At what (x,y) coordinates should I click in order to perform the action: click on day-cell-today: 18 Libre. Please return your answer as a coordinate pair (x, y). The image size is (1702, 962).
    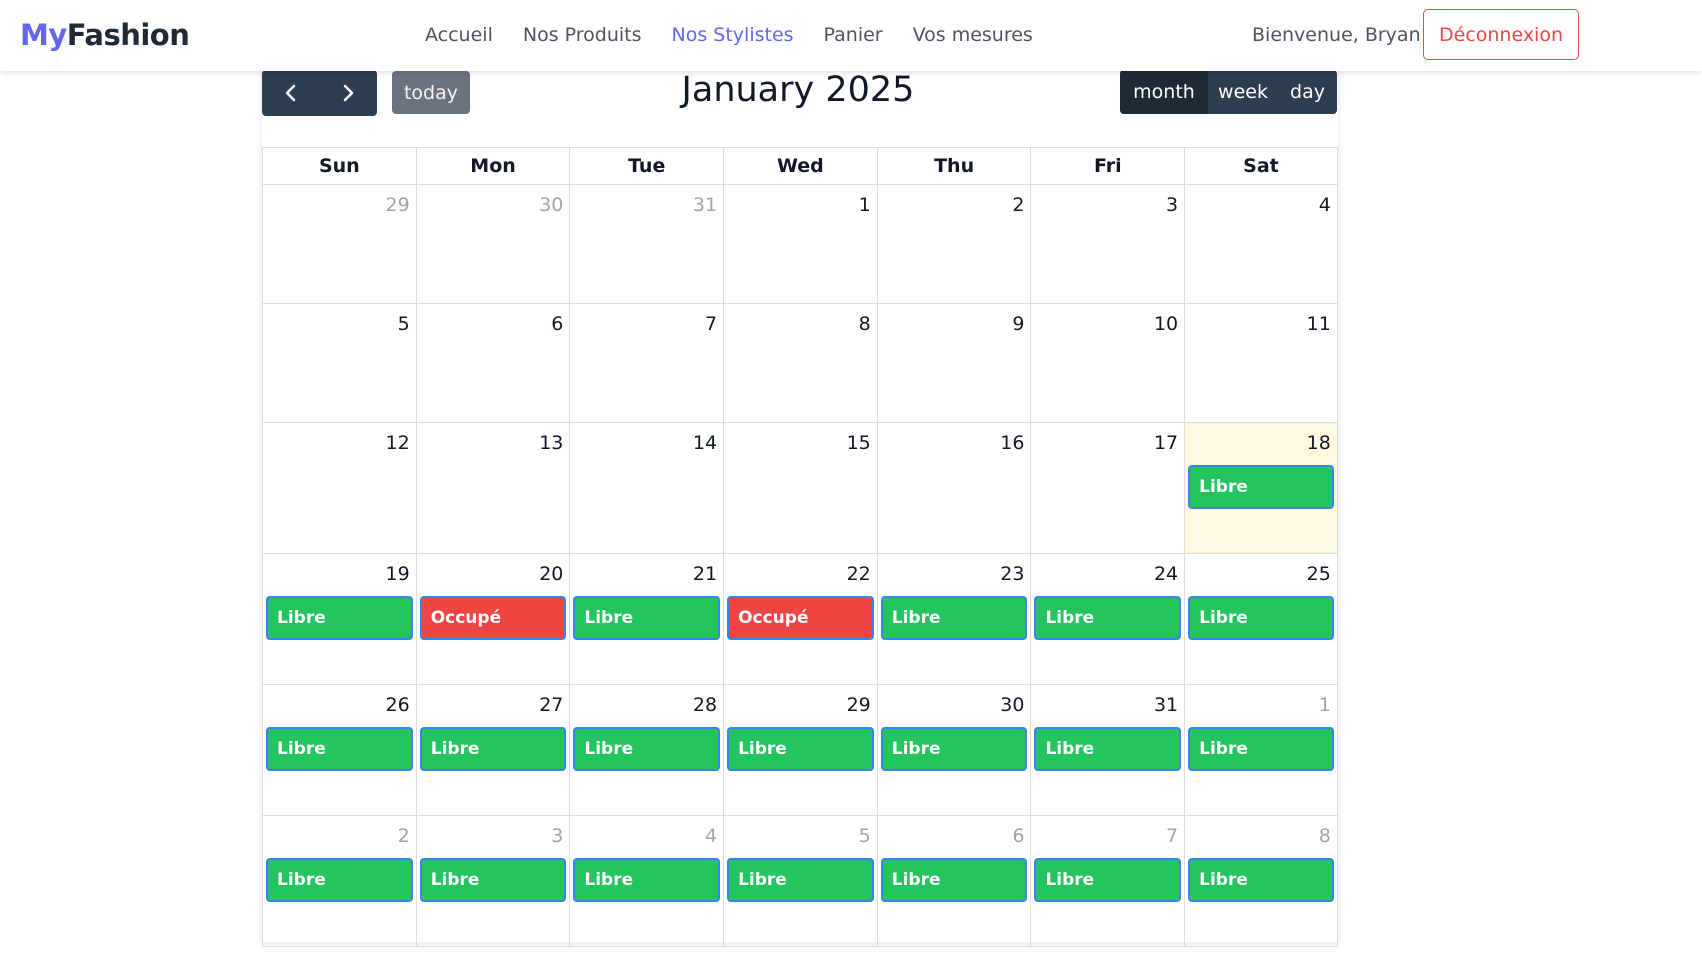
    Looking at the image, I should click on (1261, 488).